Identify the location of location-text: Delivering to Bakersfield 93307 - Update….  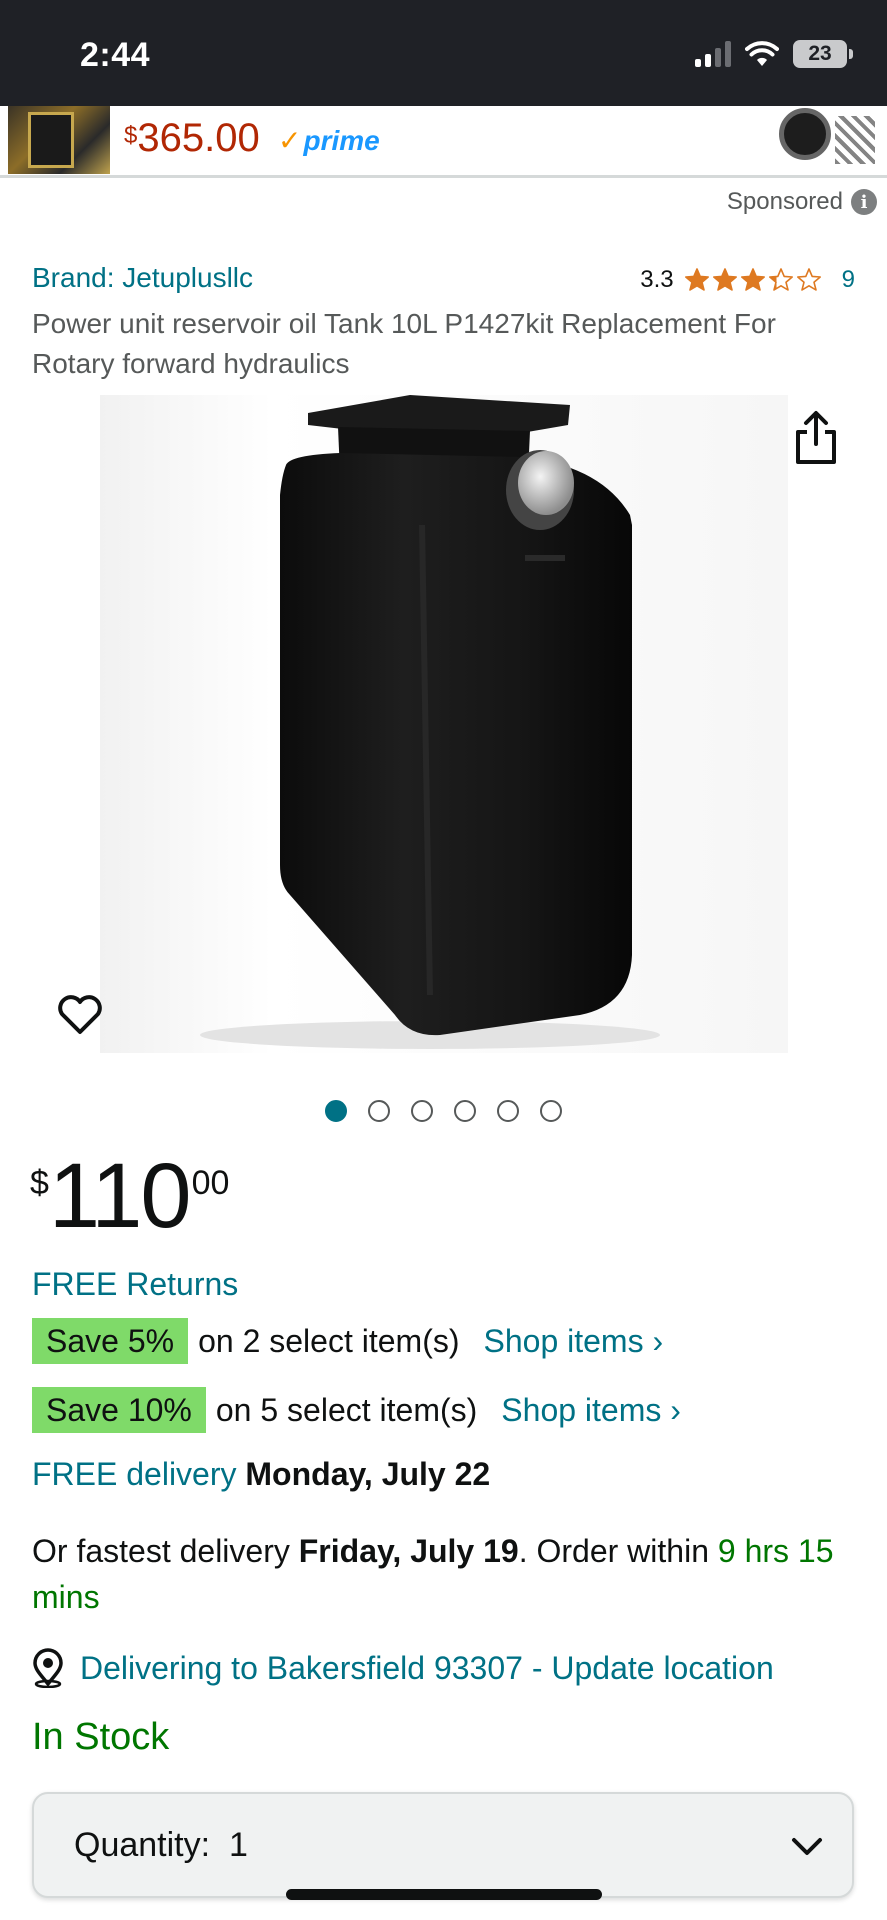
(427, 1668).